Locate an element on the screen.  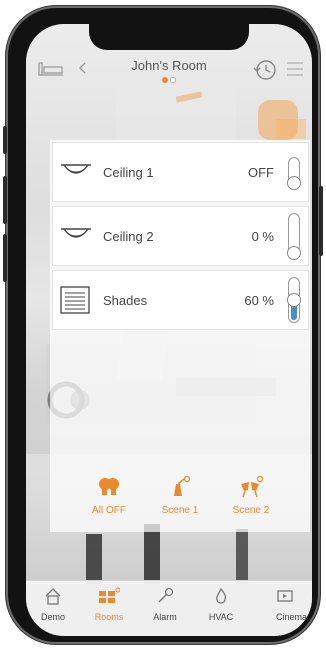
nav-item-hvac: HVAC is located at coordinates (221, 604).